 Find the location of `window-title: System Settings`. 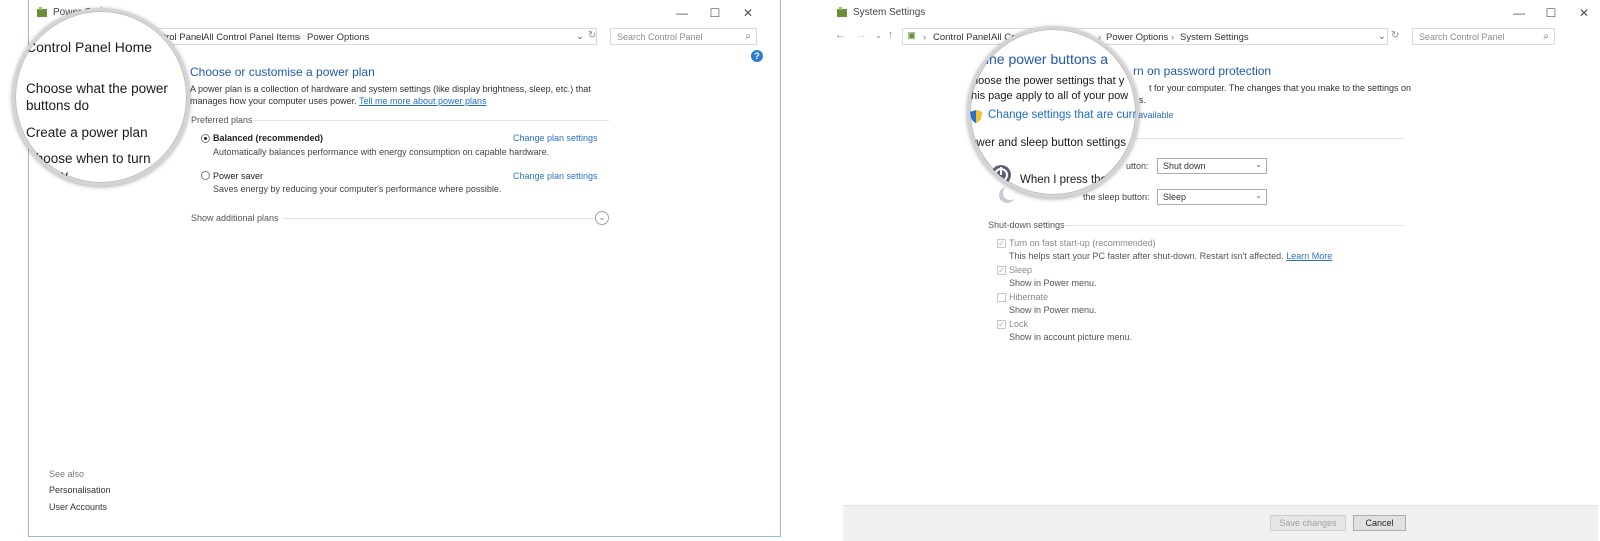

window-title: System Settings is located at coordinates (889, 12).